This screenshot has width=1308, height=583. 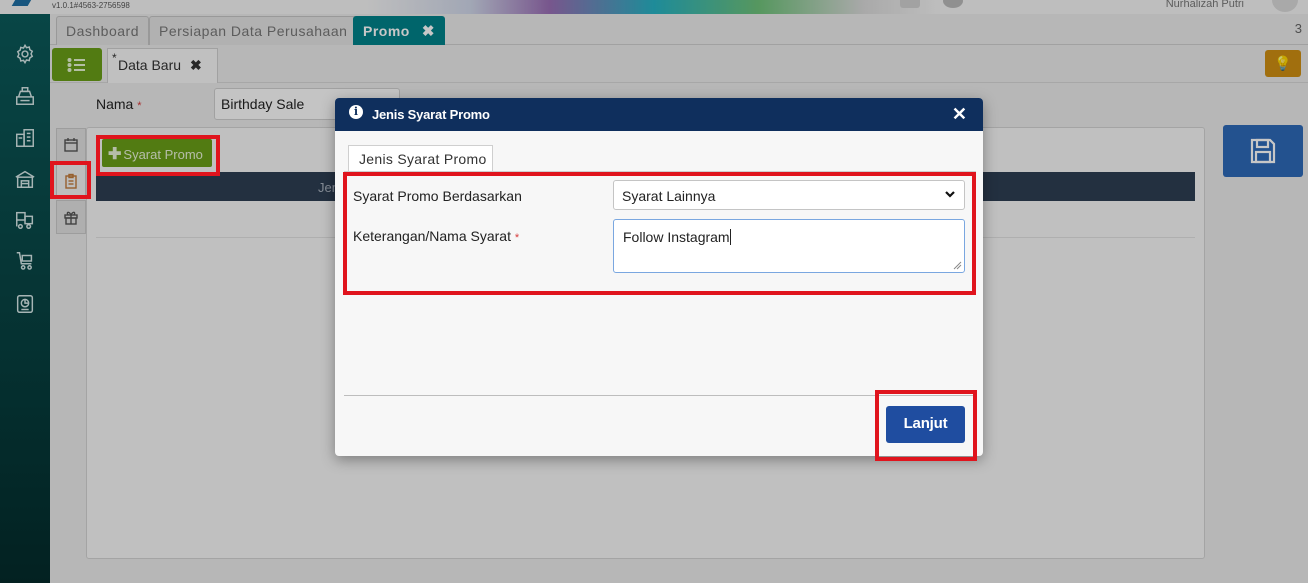 What do you see at coordinates (356, 112) in the screenshot?
I see `info-icon: i` at bounding box center [356, 112].